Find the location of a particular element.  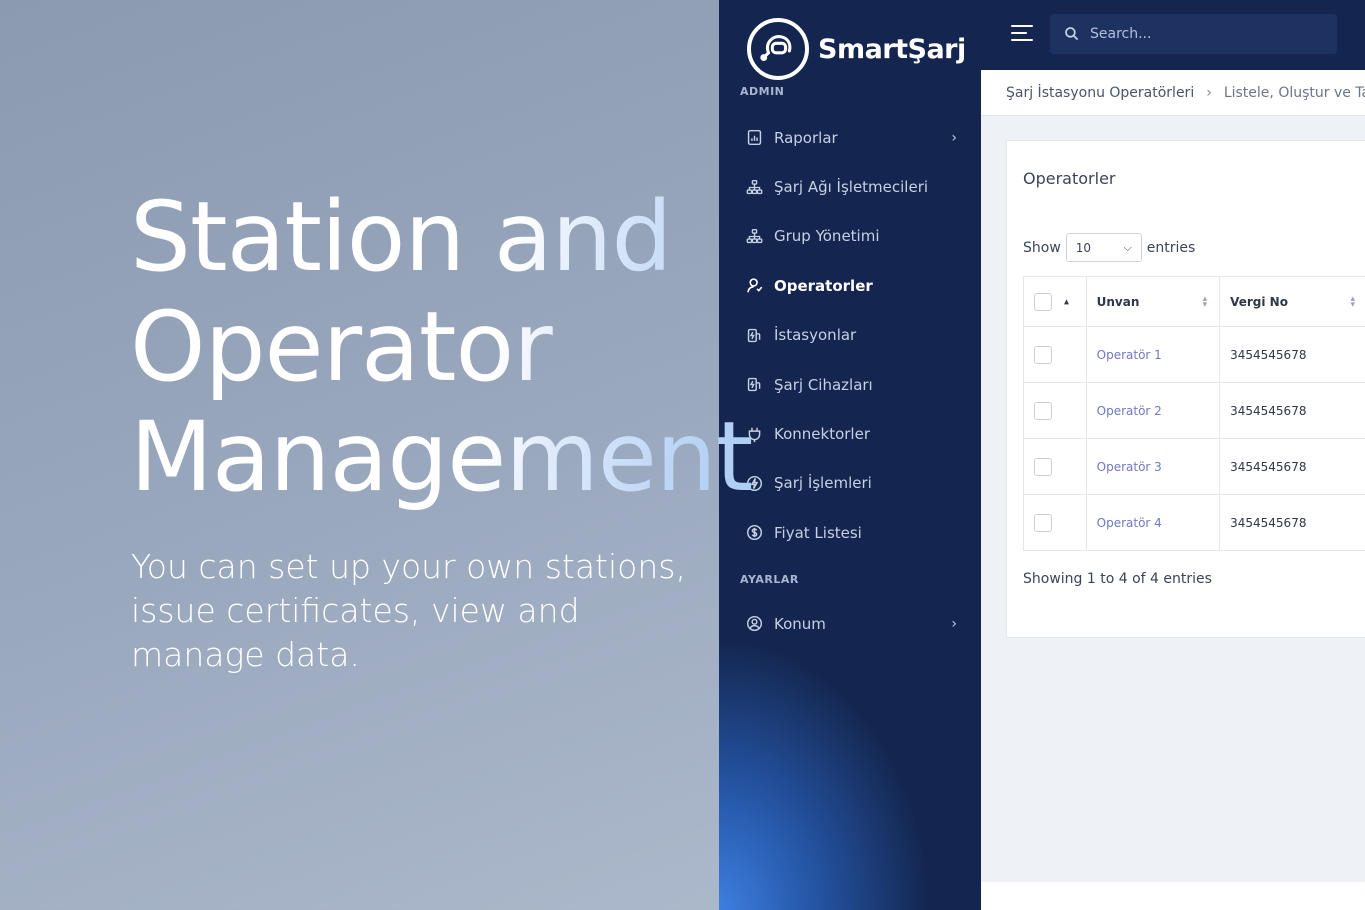

operator-link: Operatör 2 is located at coordinates (1153, 410).